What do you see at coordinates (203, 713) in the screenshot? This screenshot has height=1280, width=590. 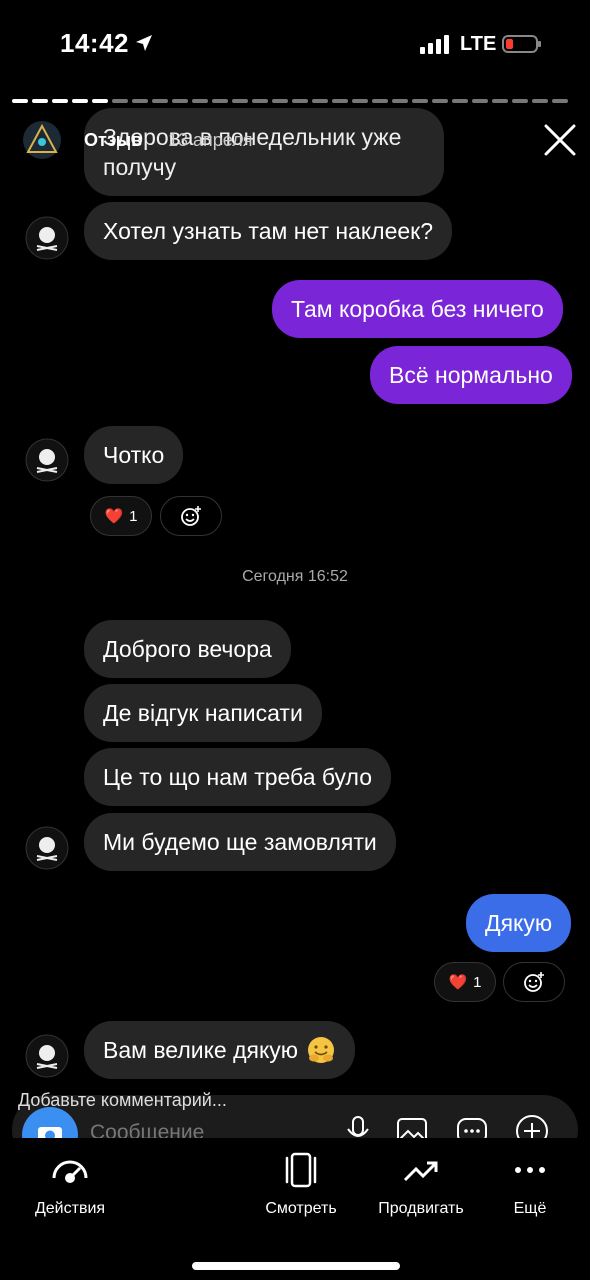 I see `message-incoming: Де відгук написати` at bounding box center [203, 713].